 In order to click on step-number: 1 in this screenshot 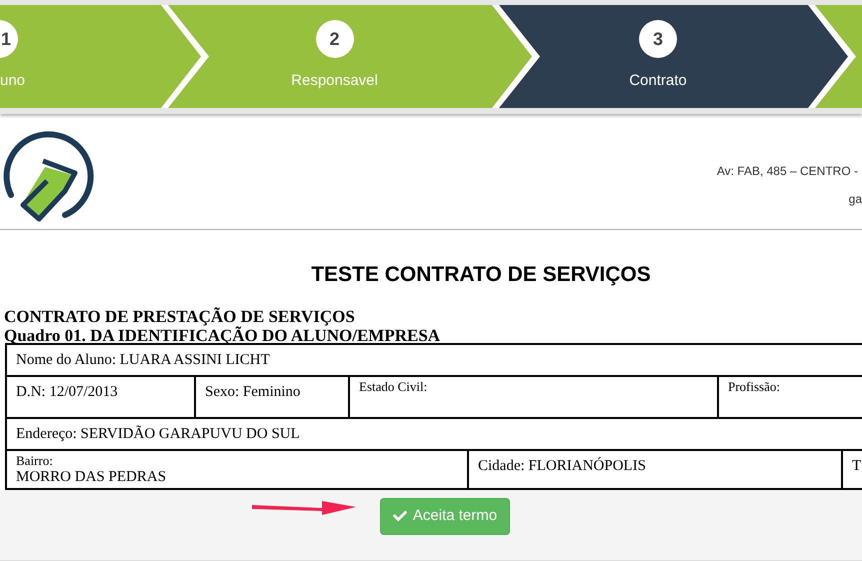, I will do `click(9, 39)`.